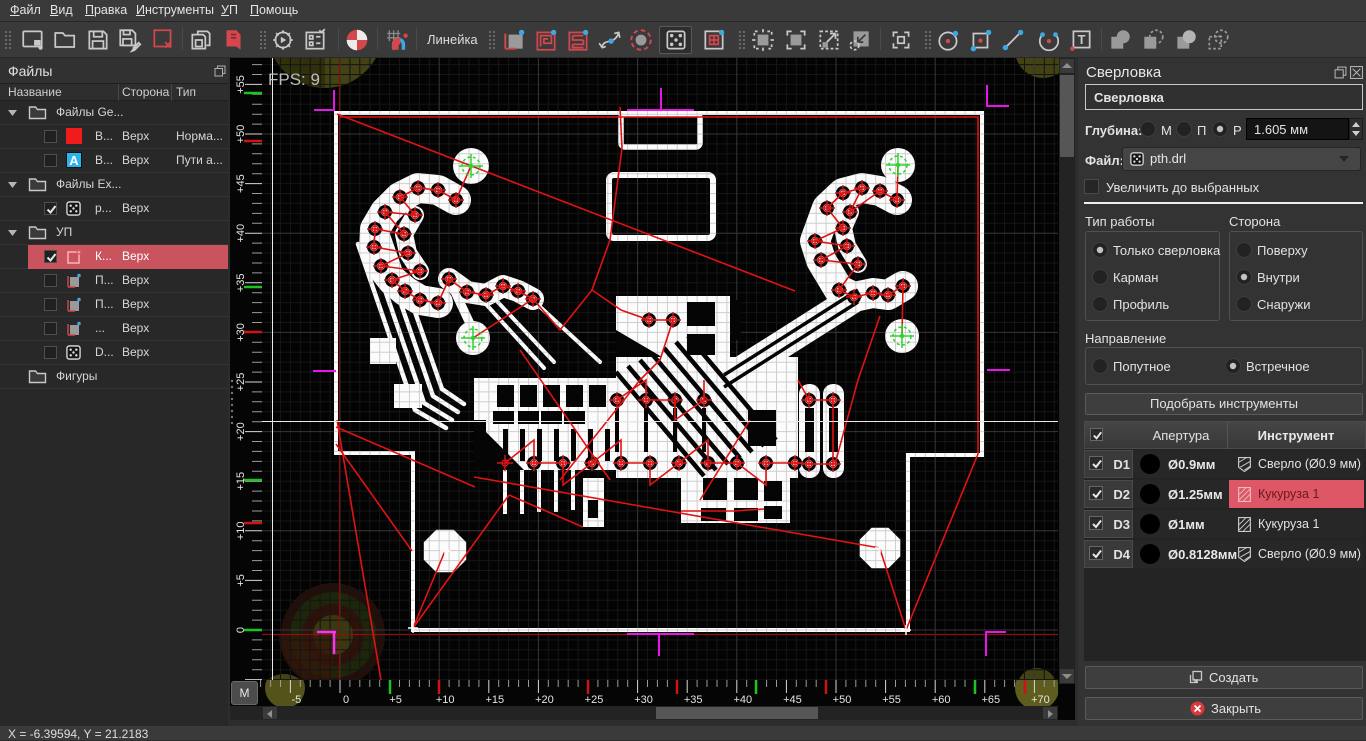 The height and width of the screenshot is (741, 1366). Describe the element at coordinates (990, 700) in the screenshot. I see `svg-text: +65` at that location.